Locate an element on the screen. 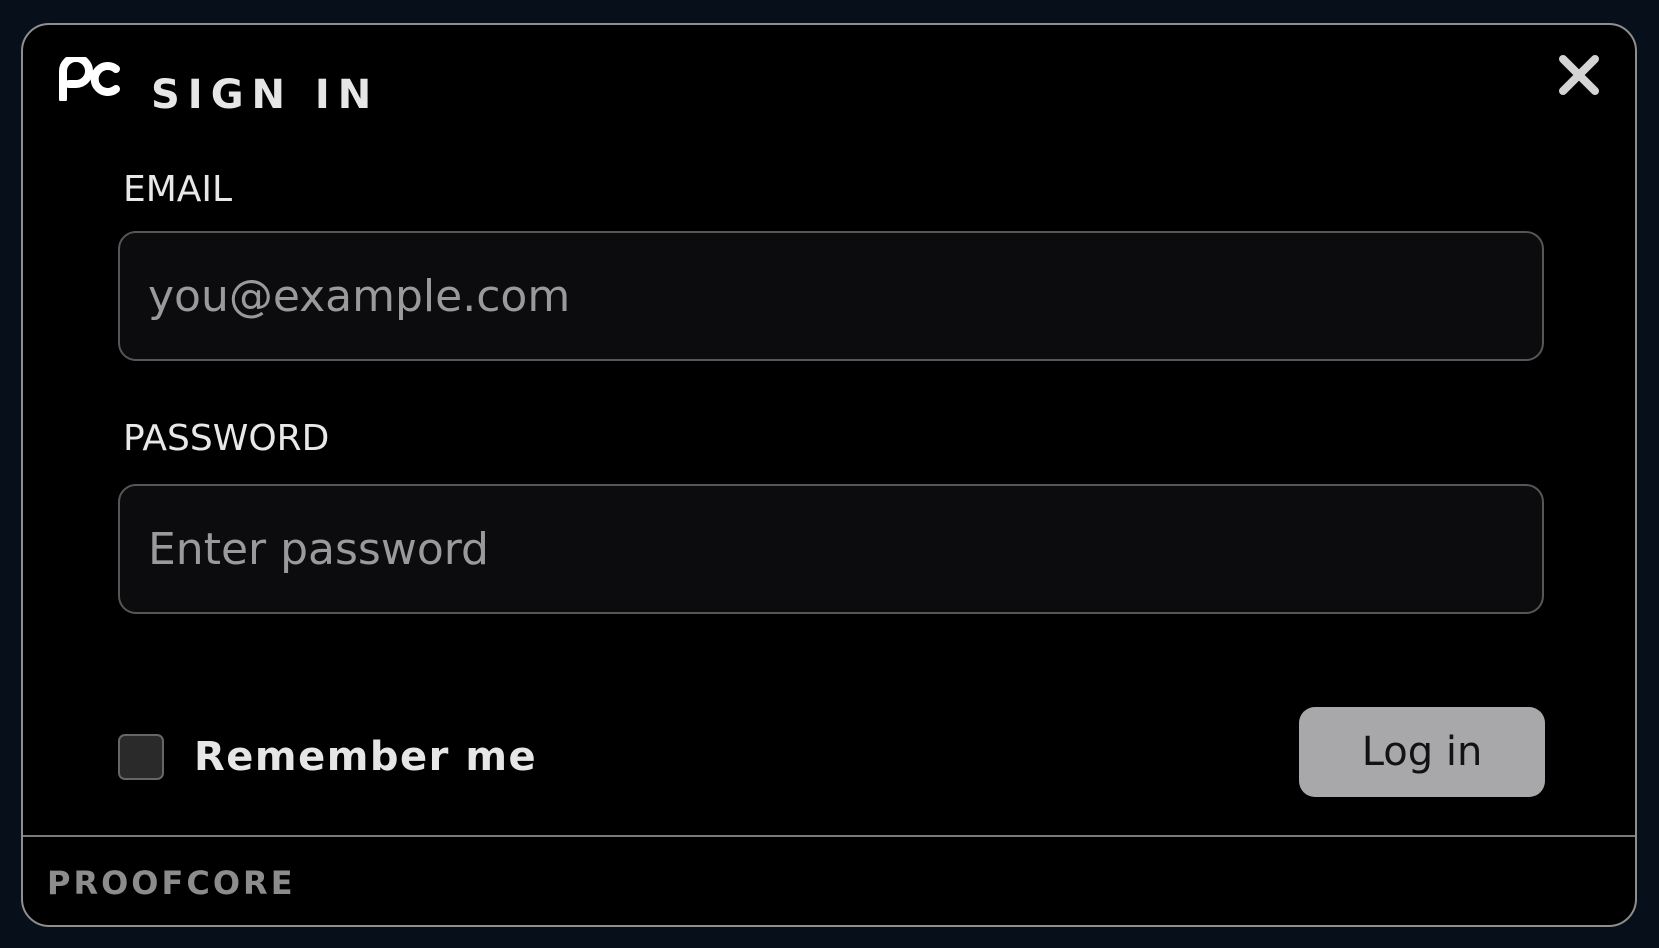 The width and height of the screenshot is (1659, 948). password-label: PASSWORD is located at coordinates (226, 438).